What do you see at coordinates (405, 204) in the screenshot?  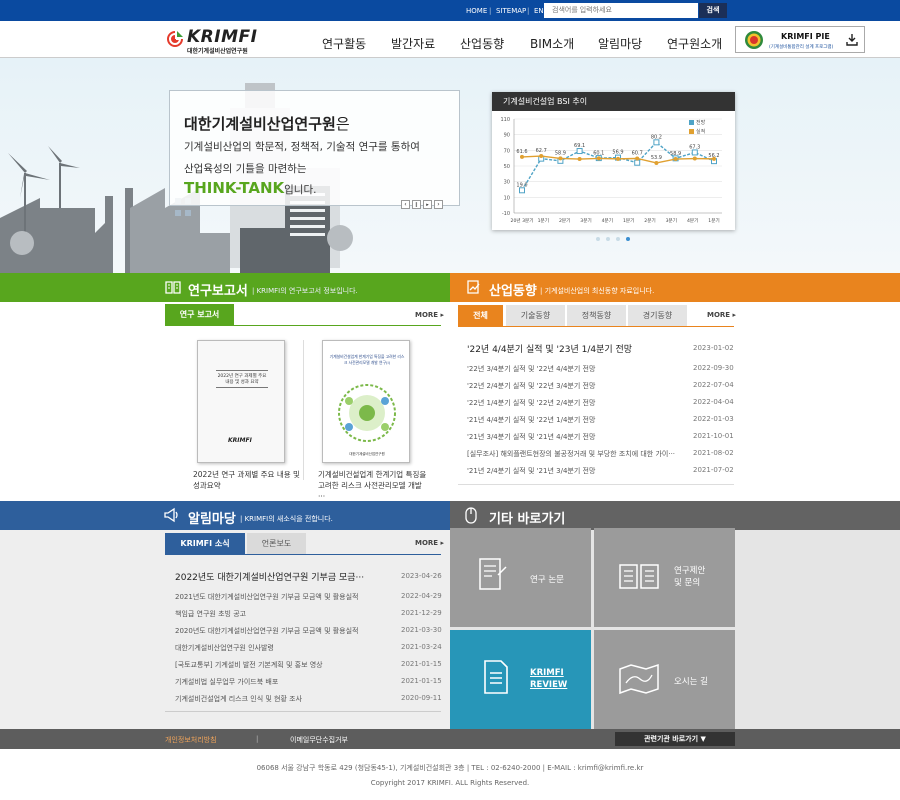 I see `prev-icon: ‹` at bounding box center [405, 204].